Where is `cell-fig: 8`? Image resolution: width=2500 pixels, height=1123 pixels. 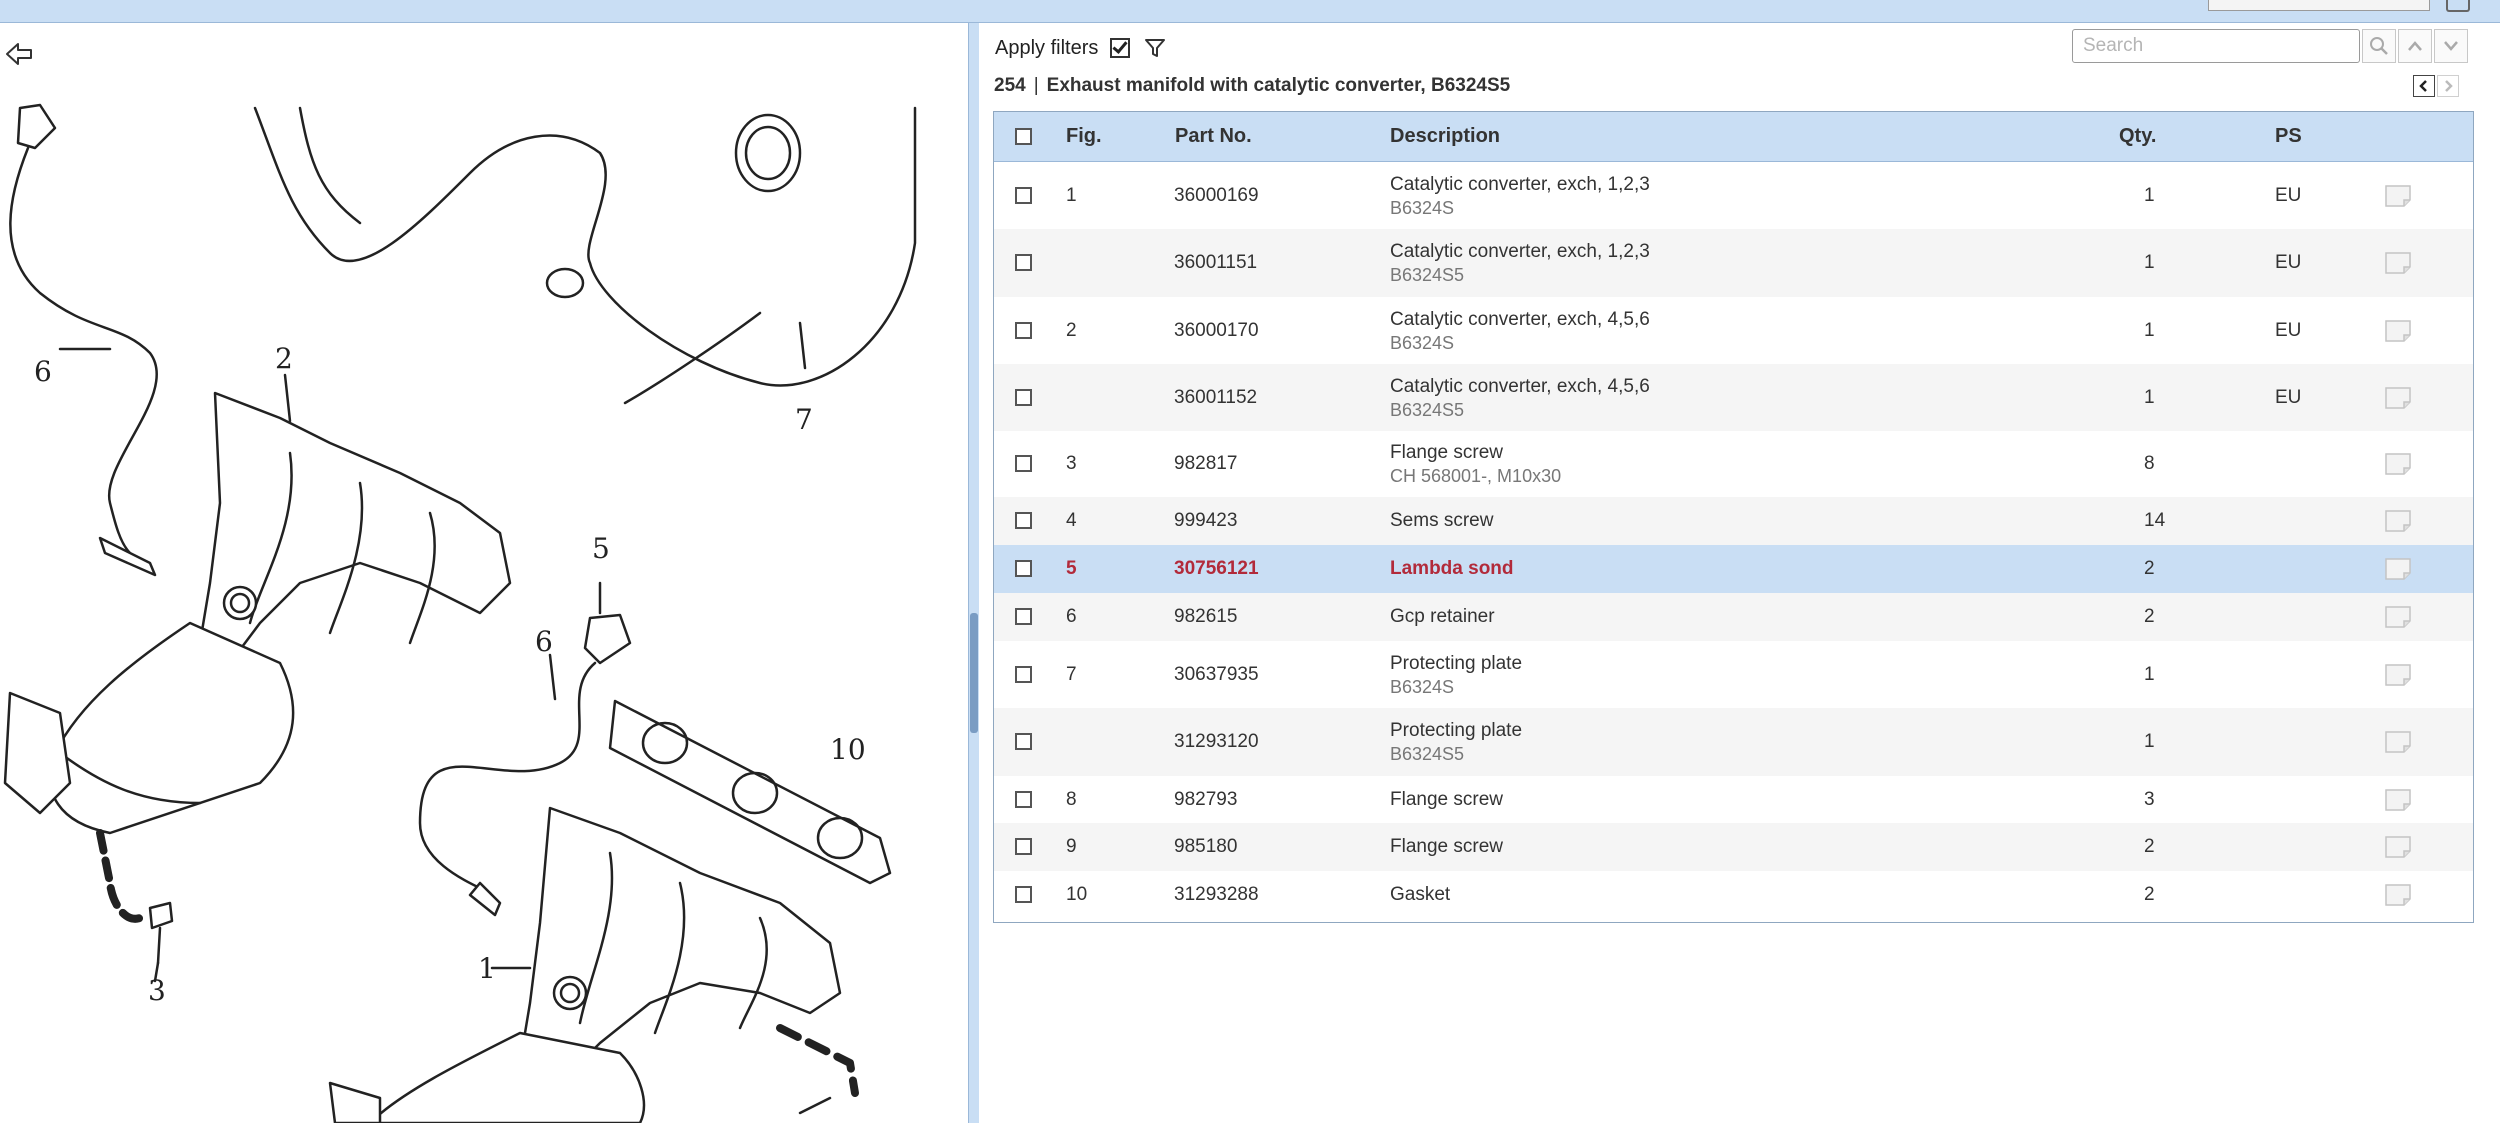
cell-fig: 8 is located at coordinates (1071, 799).